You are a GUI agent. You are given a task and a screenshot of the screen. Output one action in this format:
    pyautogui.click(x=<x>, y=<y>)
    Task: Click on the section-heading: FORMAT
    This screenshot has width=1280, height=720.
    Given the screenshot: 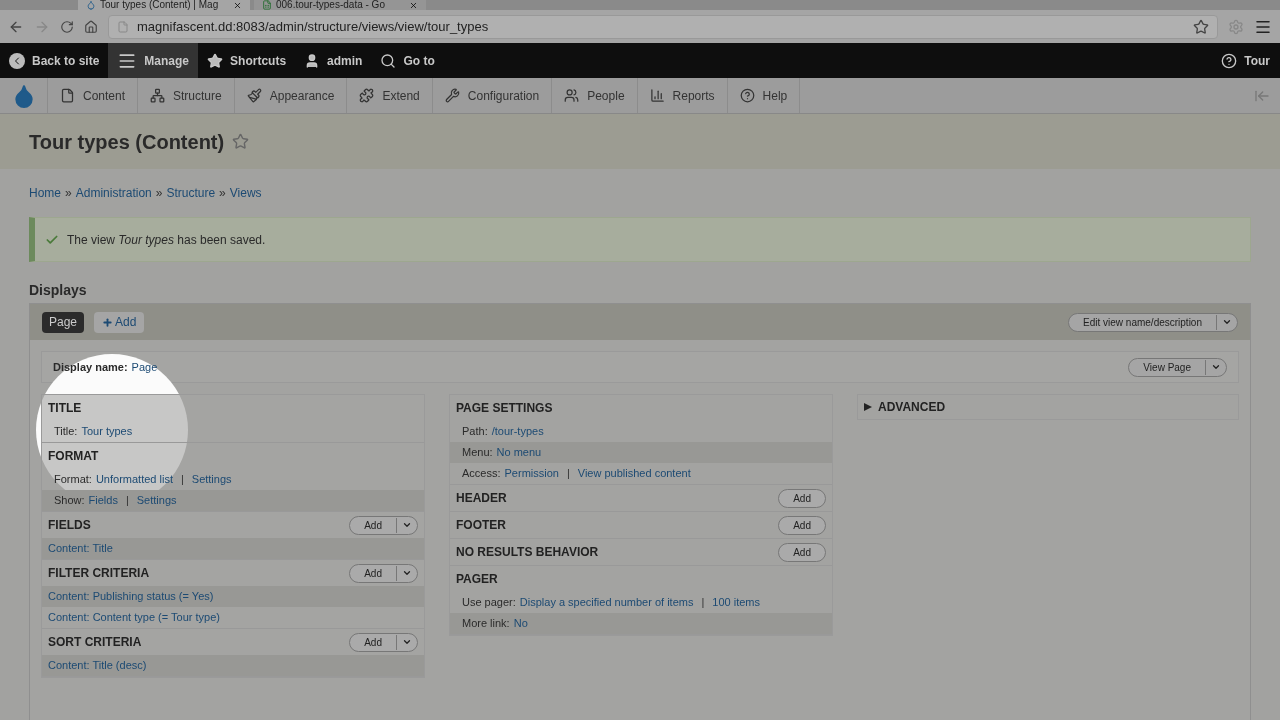 What is the action you would take?
    pyautogui.click(x=73, y=456)
    